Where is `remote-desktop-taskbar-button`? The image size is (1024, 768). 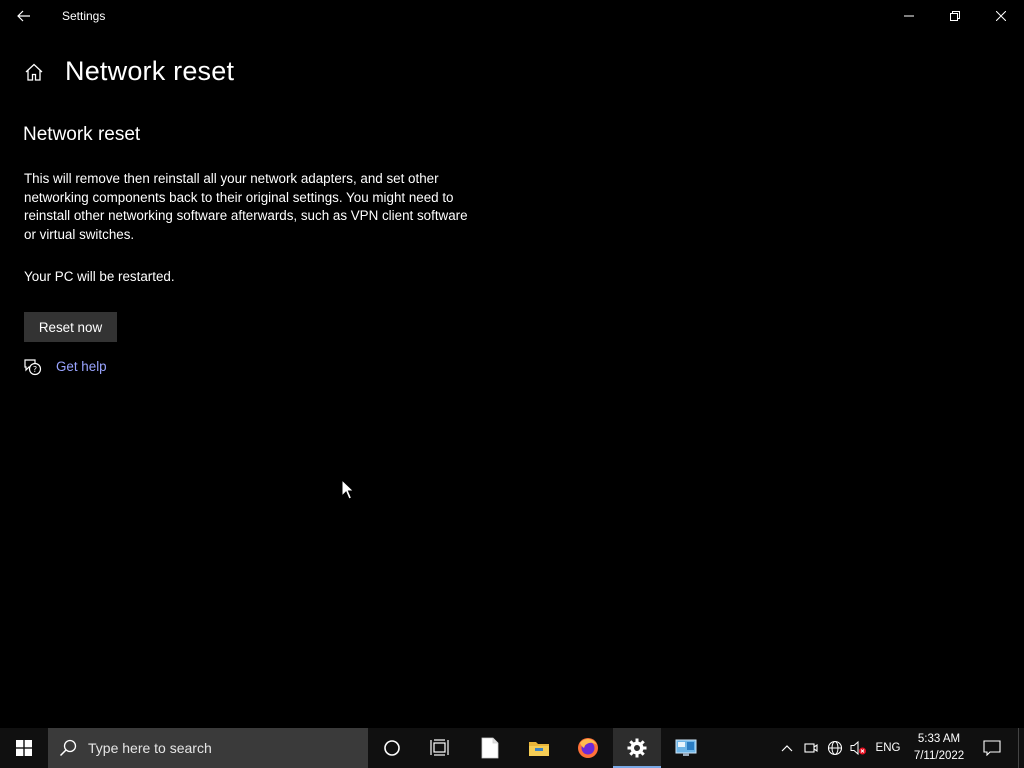 remote-desktop-taskbar-button is located at coordinates (686, 748).